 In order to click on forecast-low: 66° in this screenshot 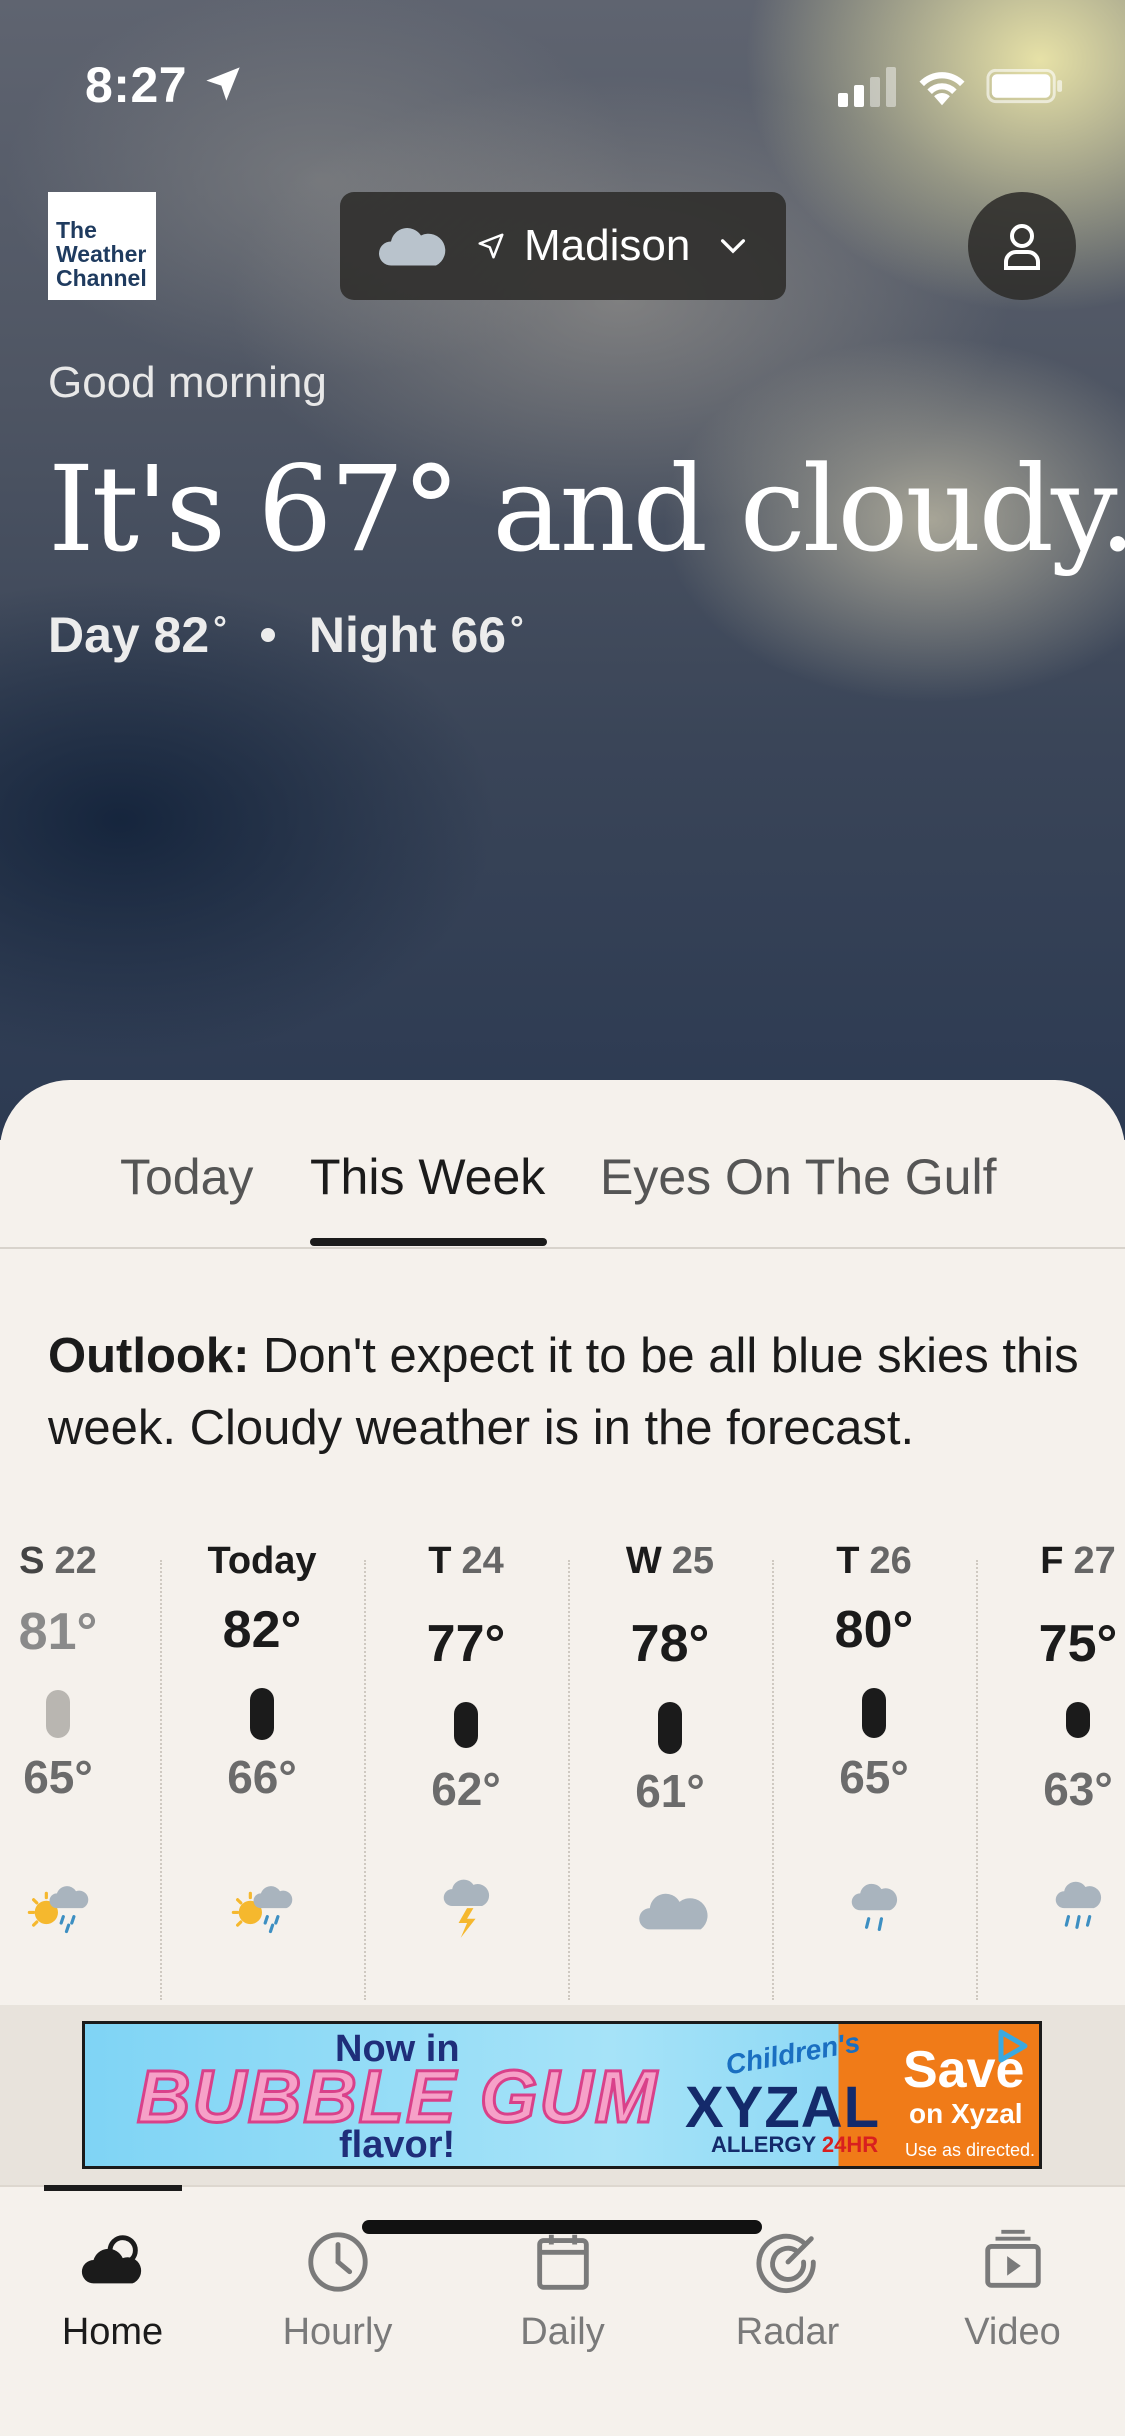, I will do `click(262, 1777)`.